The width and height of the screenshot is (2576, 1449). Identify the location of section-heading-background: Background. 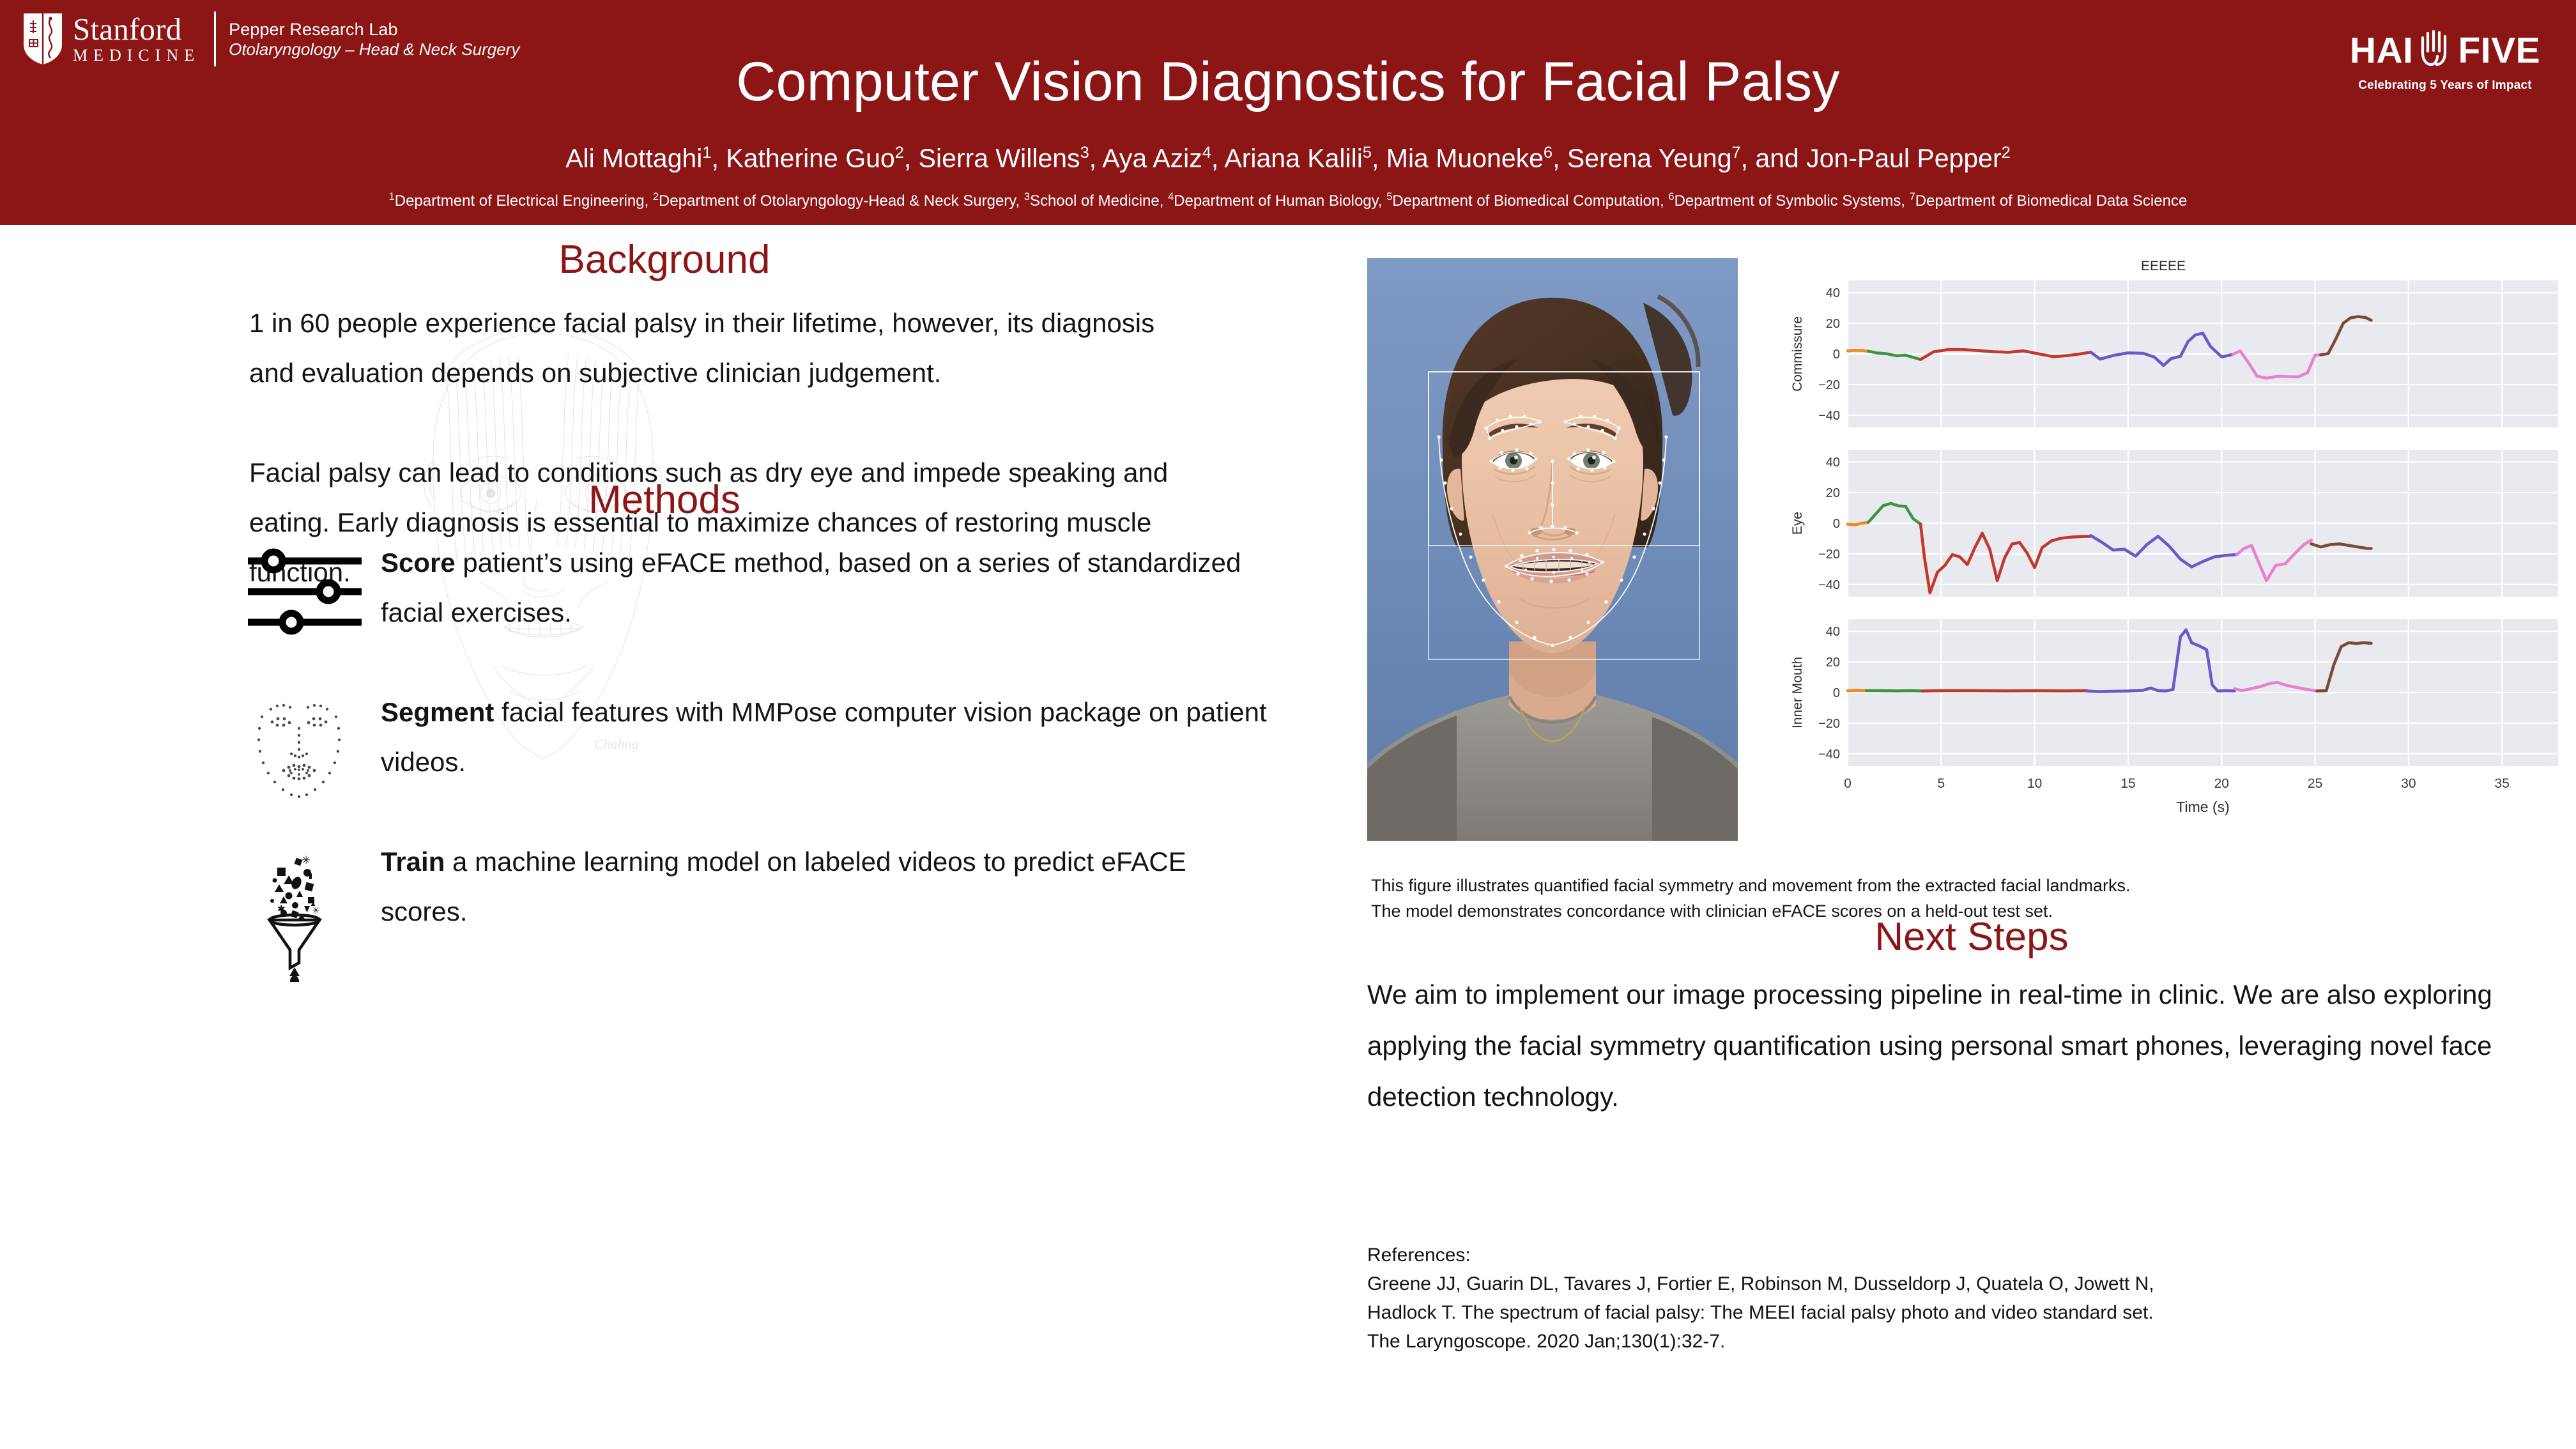
(664, 260).